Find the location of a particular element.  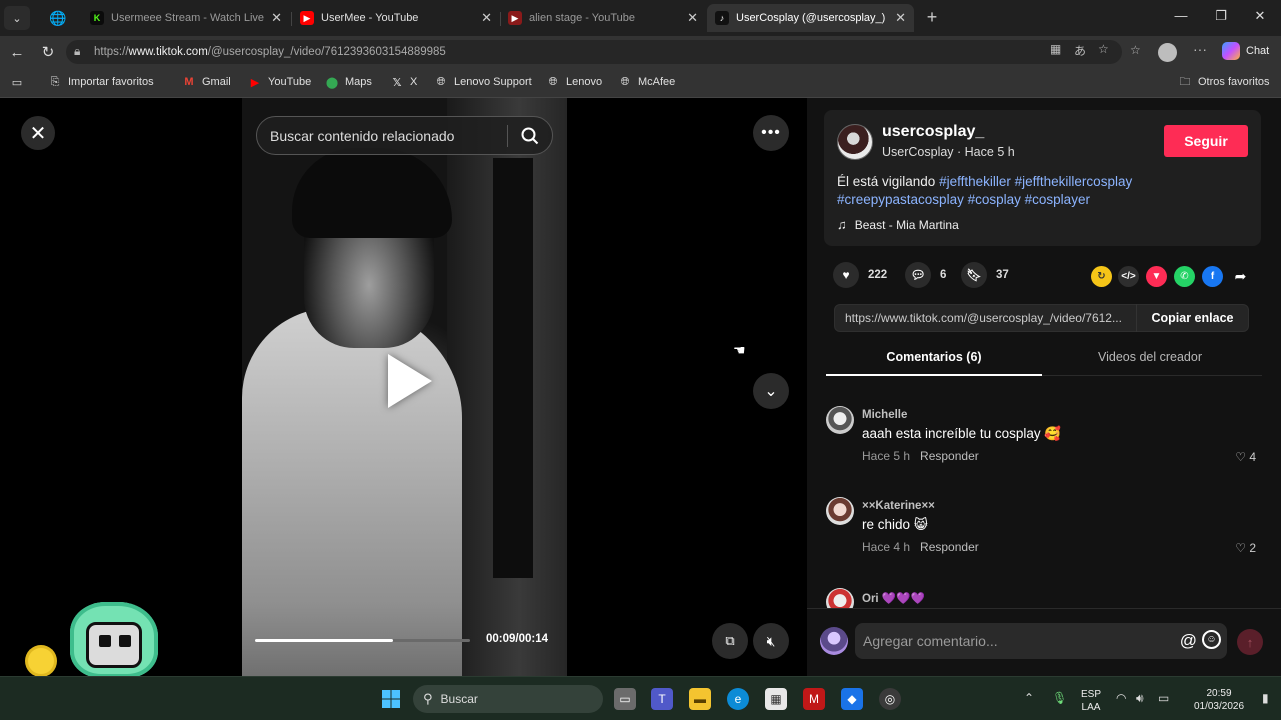

creator-avatar is located at coordinates (855, 142).